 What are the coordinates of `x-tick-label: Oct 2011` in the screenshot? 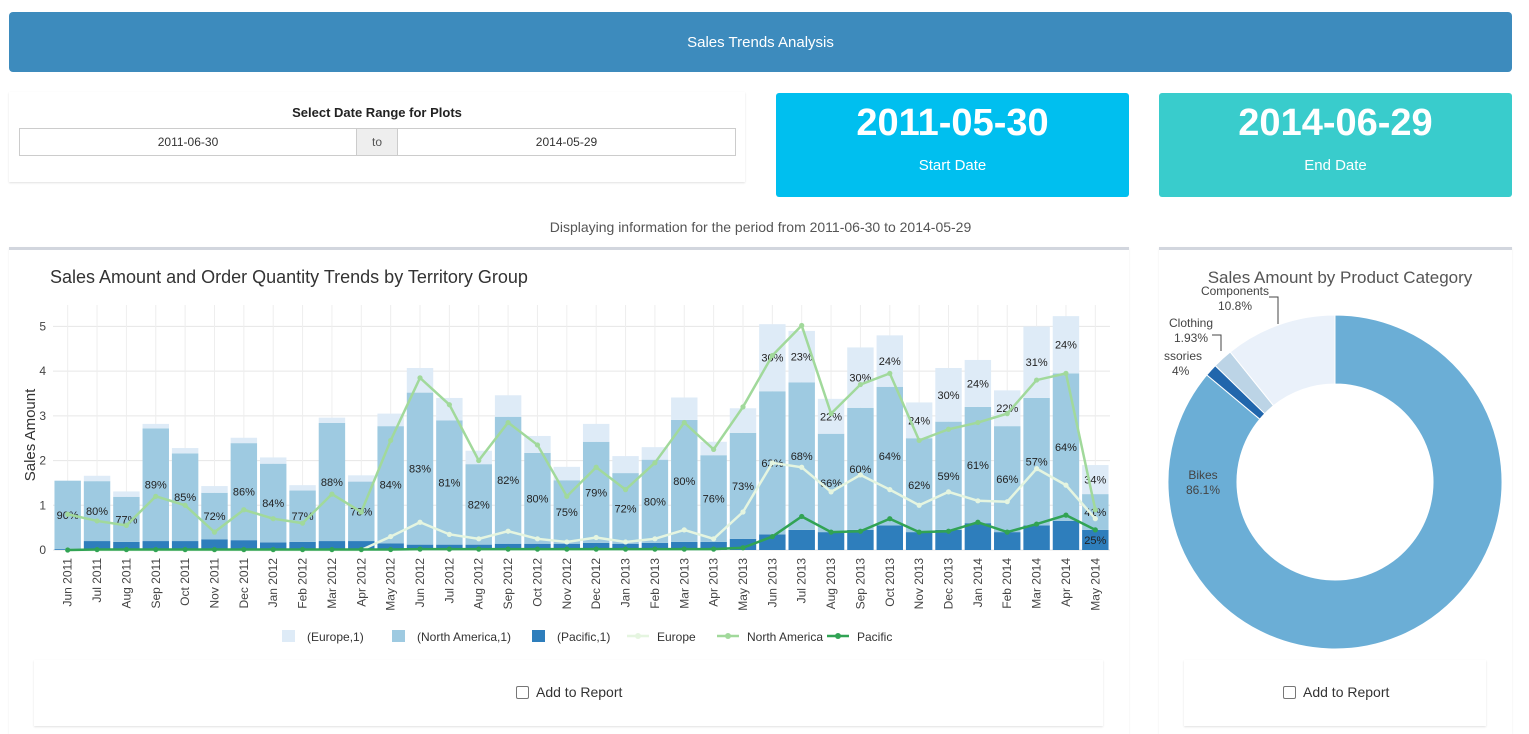 It's located at (185, 582).